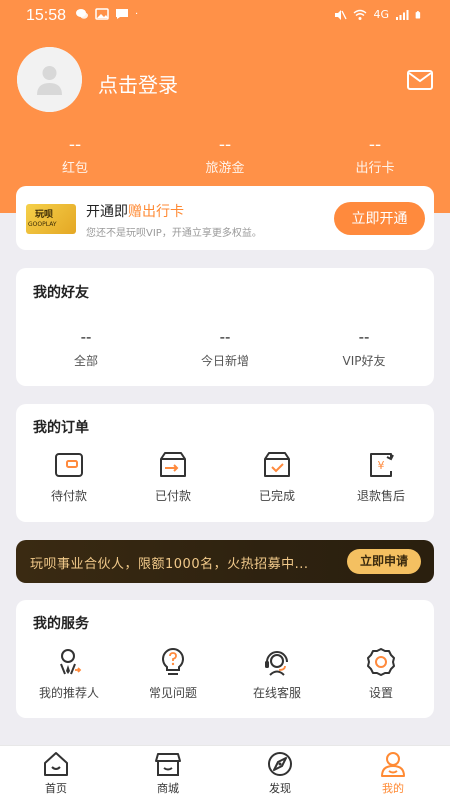 This screenshot has width=450, height=800. I want to click on partner-recruit-banner: 玩呗事业合伙人，限额1000名，火热招募中... 立即申请, so click(225, 561).